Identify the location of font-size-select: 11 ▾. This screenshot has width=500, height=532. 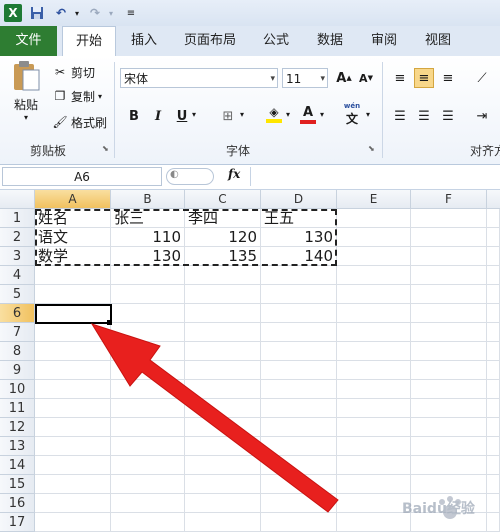
(305, 78).